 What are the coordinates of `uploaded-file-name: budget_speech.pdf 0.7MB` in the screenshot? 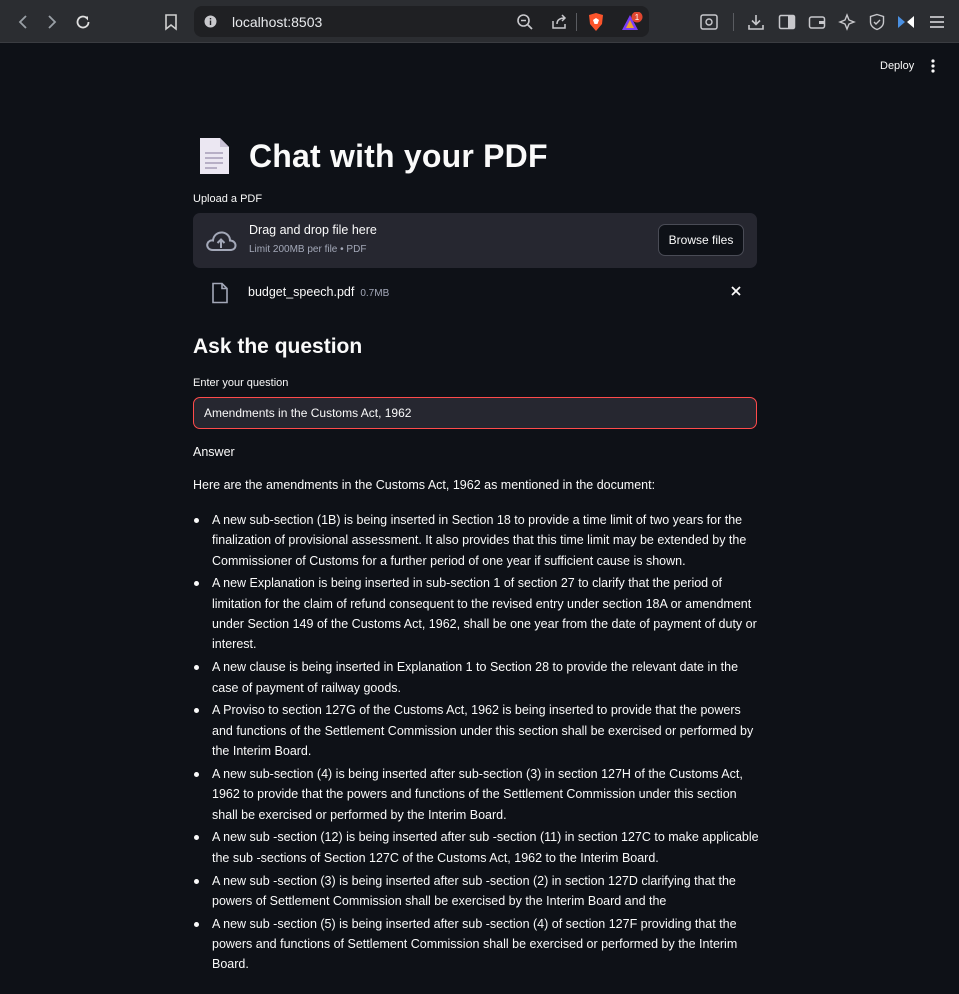 It's located at (318, 292).